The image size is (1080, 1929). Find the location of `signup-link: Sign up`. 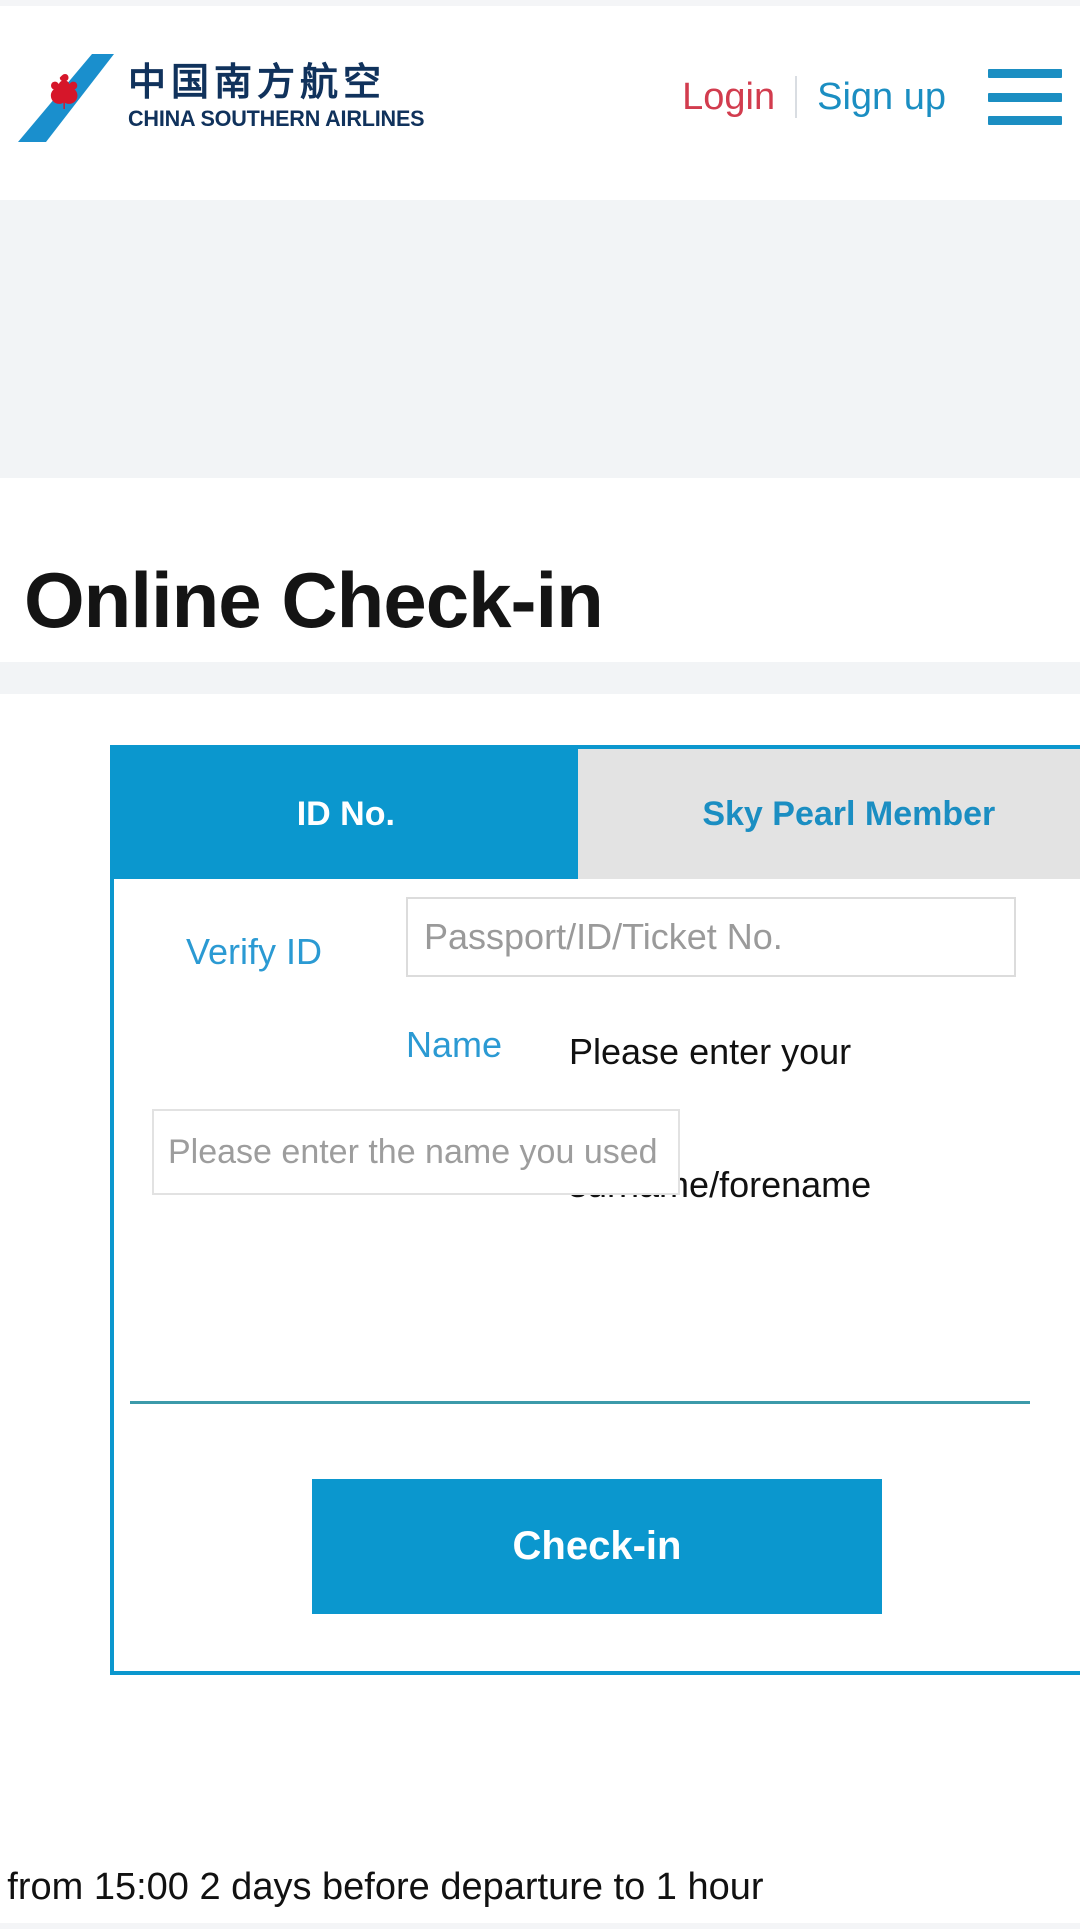

signup-link: Sign up is located at coordinates (872, 97).